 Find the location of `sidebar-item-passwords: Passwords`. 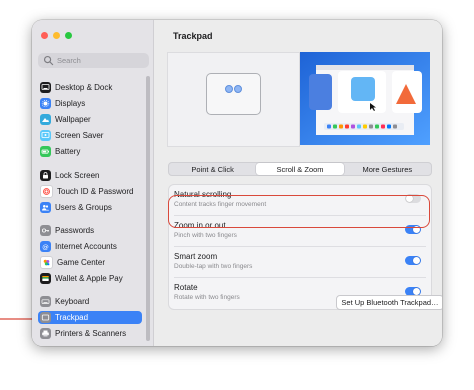

sidebar-item-passwords: Passwords is located at coordinates (90, 230).